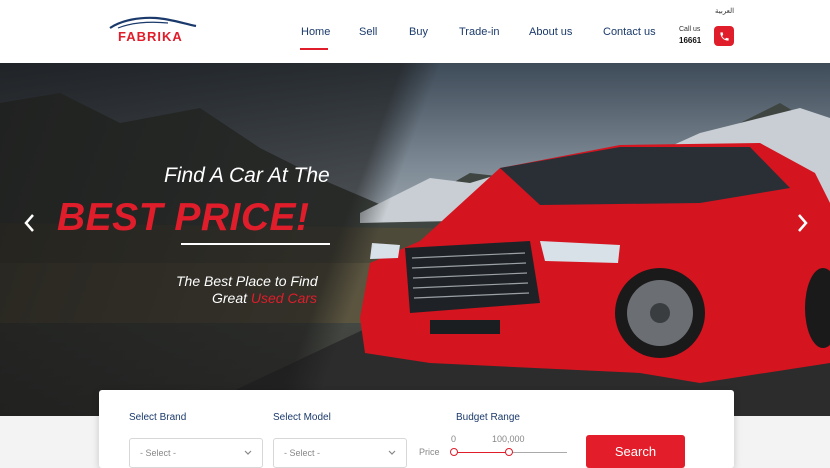 Image resolution: width=830 pixels, height=468 pixels. I want to click on call-number: 16661, so click(690, 40).